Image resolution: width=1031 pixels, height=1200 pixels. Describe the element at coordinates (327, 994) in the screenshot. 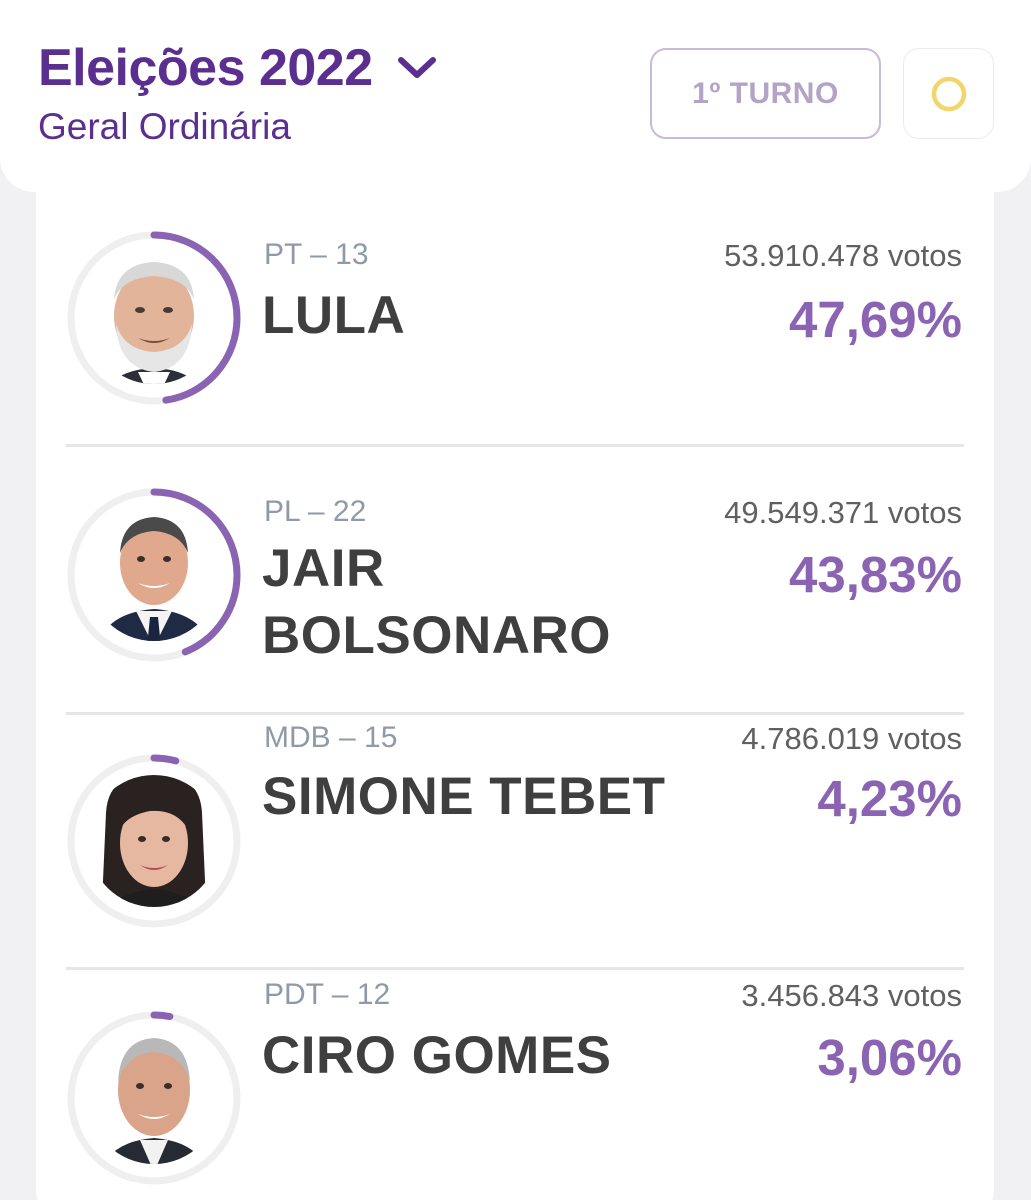

I see `candidate-party: PDT – 12` at that location.